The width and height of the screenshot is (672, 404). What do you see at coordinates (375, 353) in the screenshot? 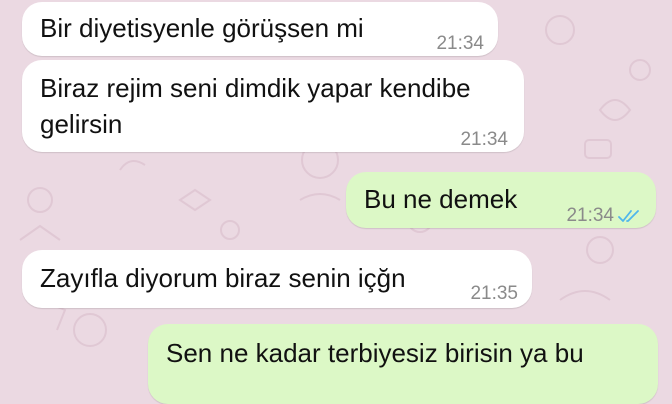
I see `message-text: Sen ne kadar terbiyesiz birisin ya bu` at bounding box center [375, 353].